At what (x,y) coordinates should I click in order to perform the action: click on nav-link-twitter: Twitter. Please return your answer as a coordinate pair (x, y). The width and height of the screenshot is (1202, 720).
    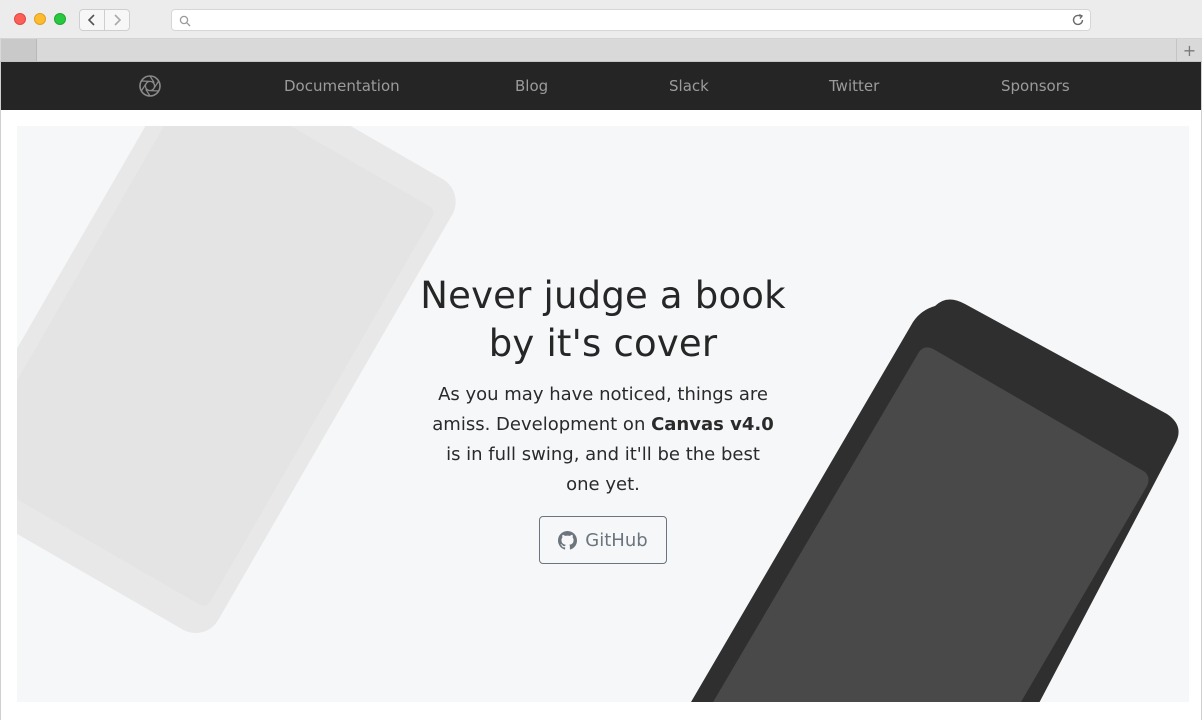
    Looking at the image, I should click on (854, 86).